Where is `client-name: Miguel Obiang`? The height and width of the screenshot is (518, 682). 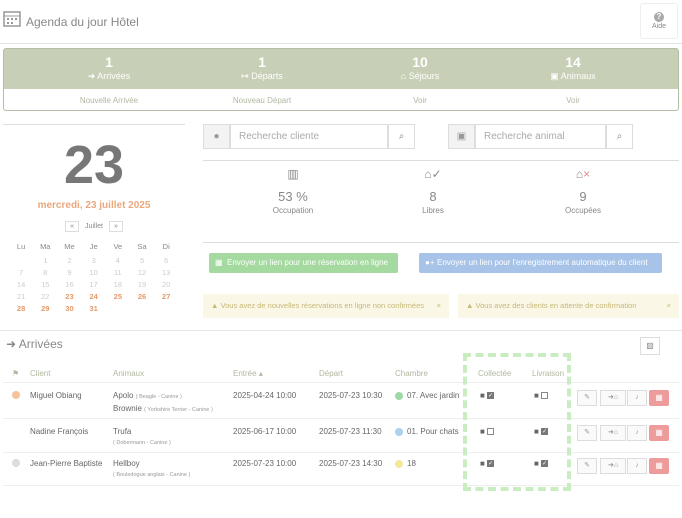 client-name: Miguel Obiang is located at coordinates (56, 395).